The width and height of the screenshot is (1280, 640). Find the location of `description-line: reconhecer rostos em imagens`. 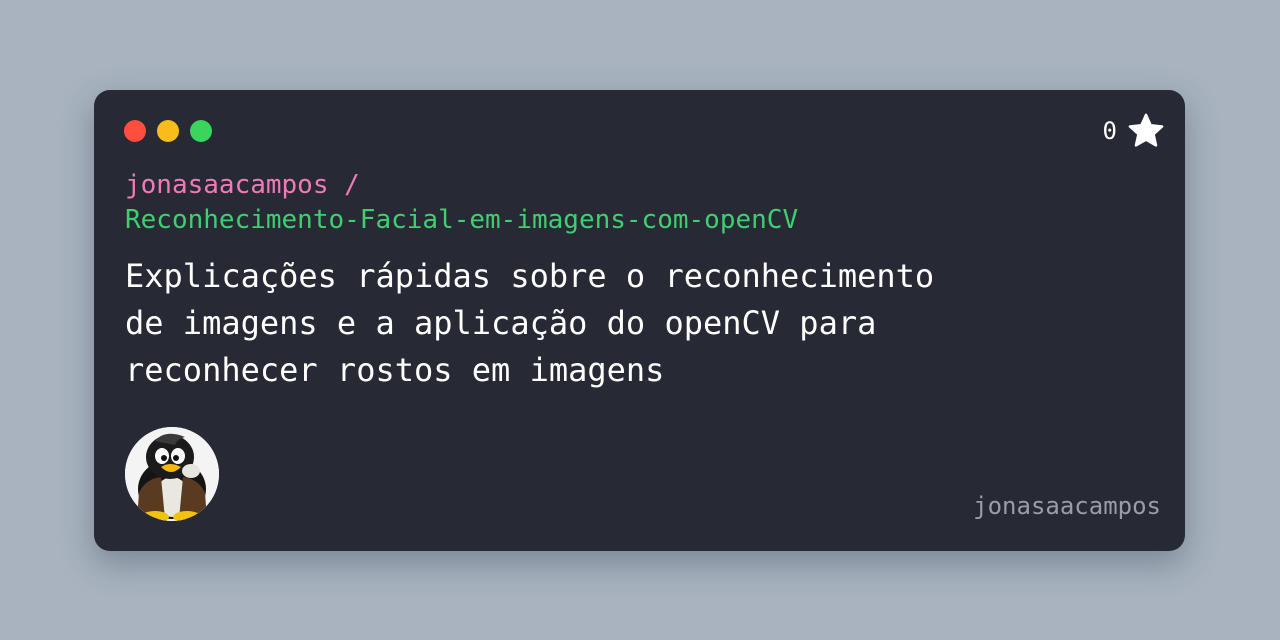

description-line: reconhecer rostos em imagens is located at coordinates (395, 370).